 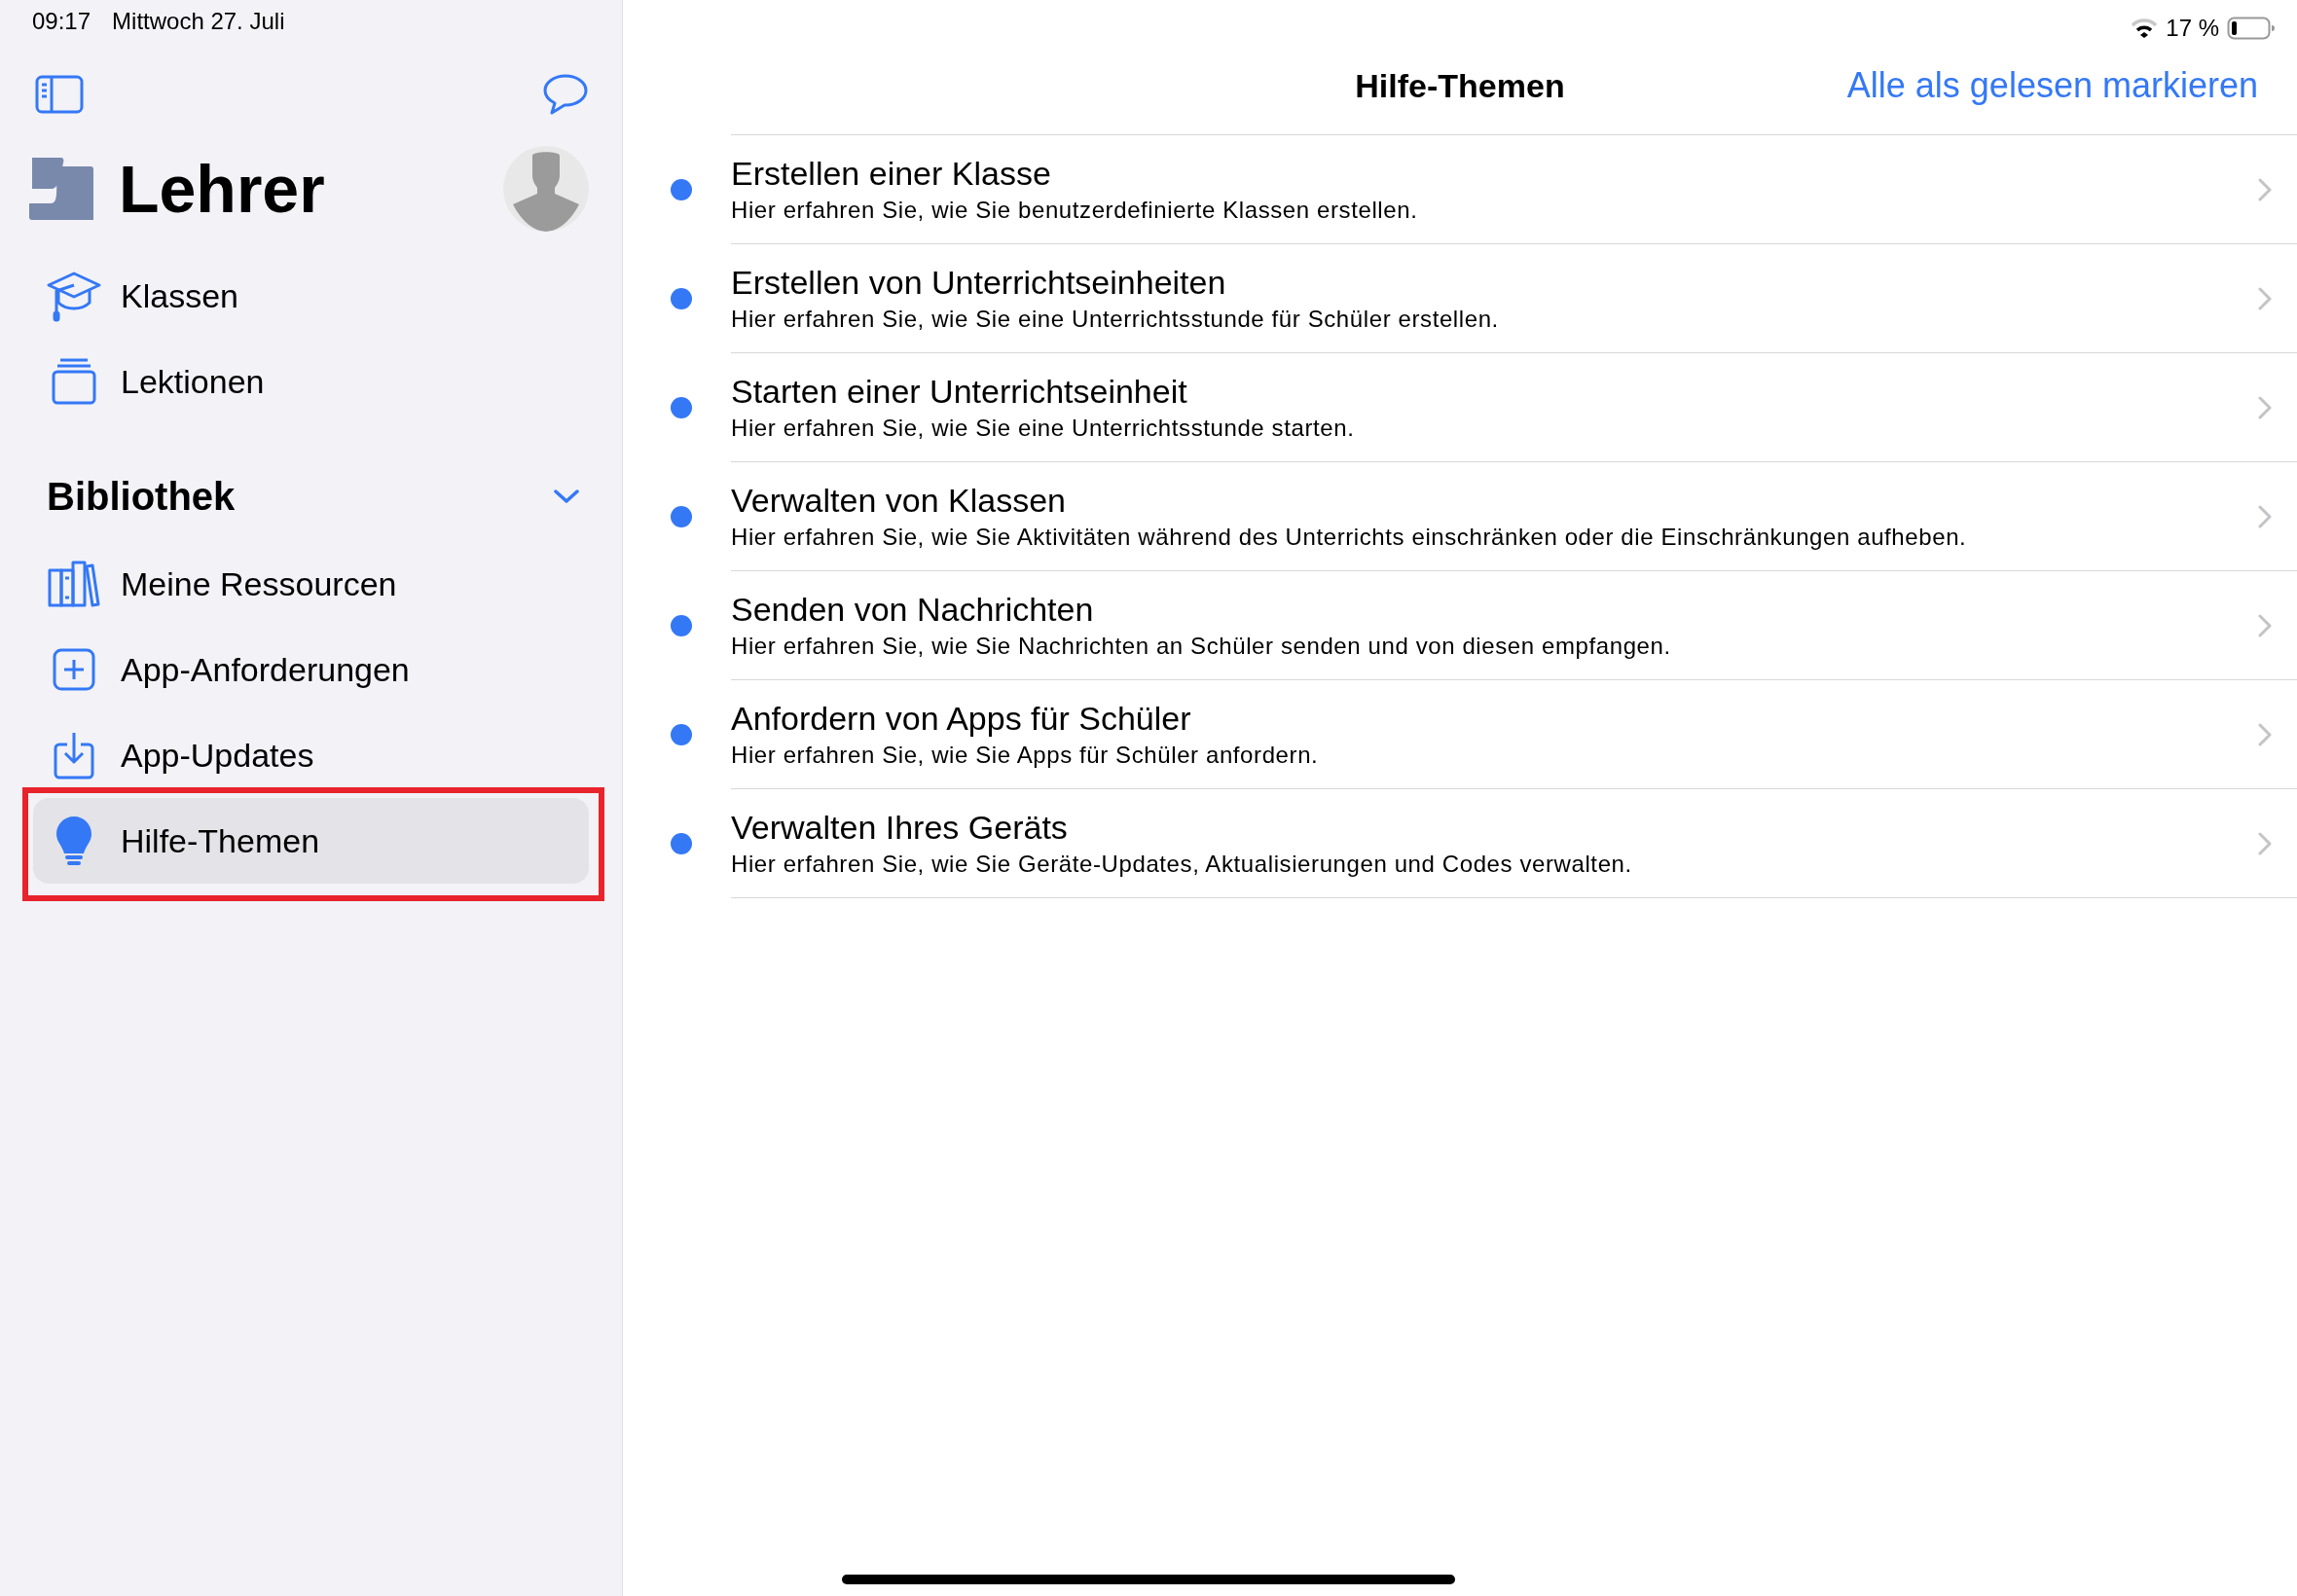 What do you see at coordinates (899, 500) in the screenshot?
I see `topic-title: Verwalten von Klassen` at bounding box center [899, 500].